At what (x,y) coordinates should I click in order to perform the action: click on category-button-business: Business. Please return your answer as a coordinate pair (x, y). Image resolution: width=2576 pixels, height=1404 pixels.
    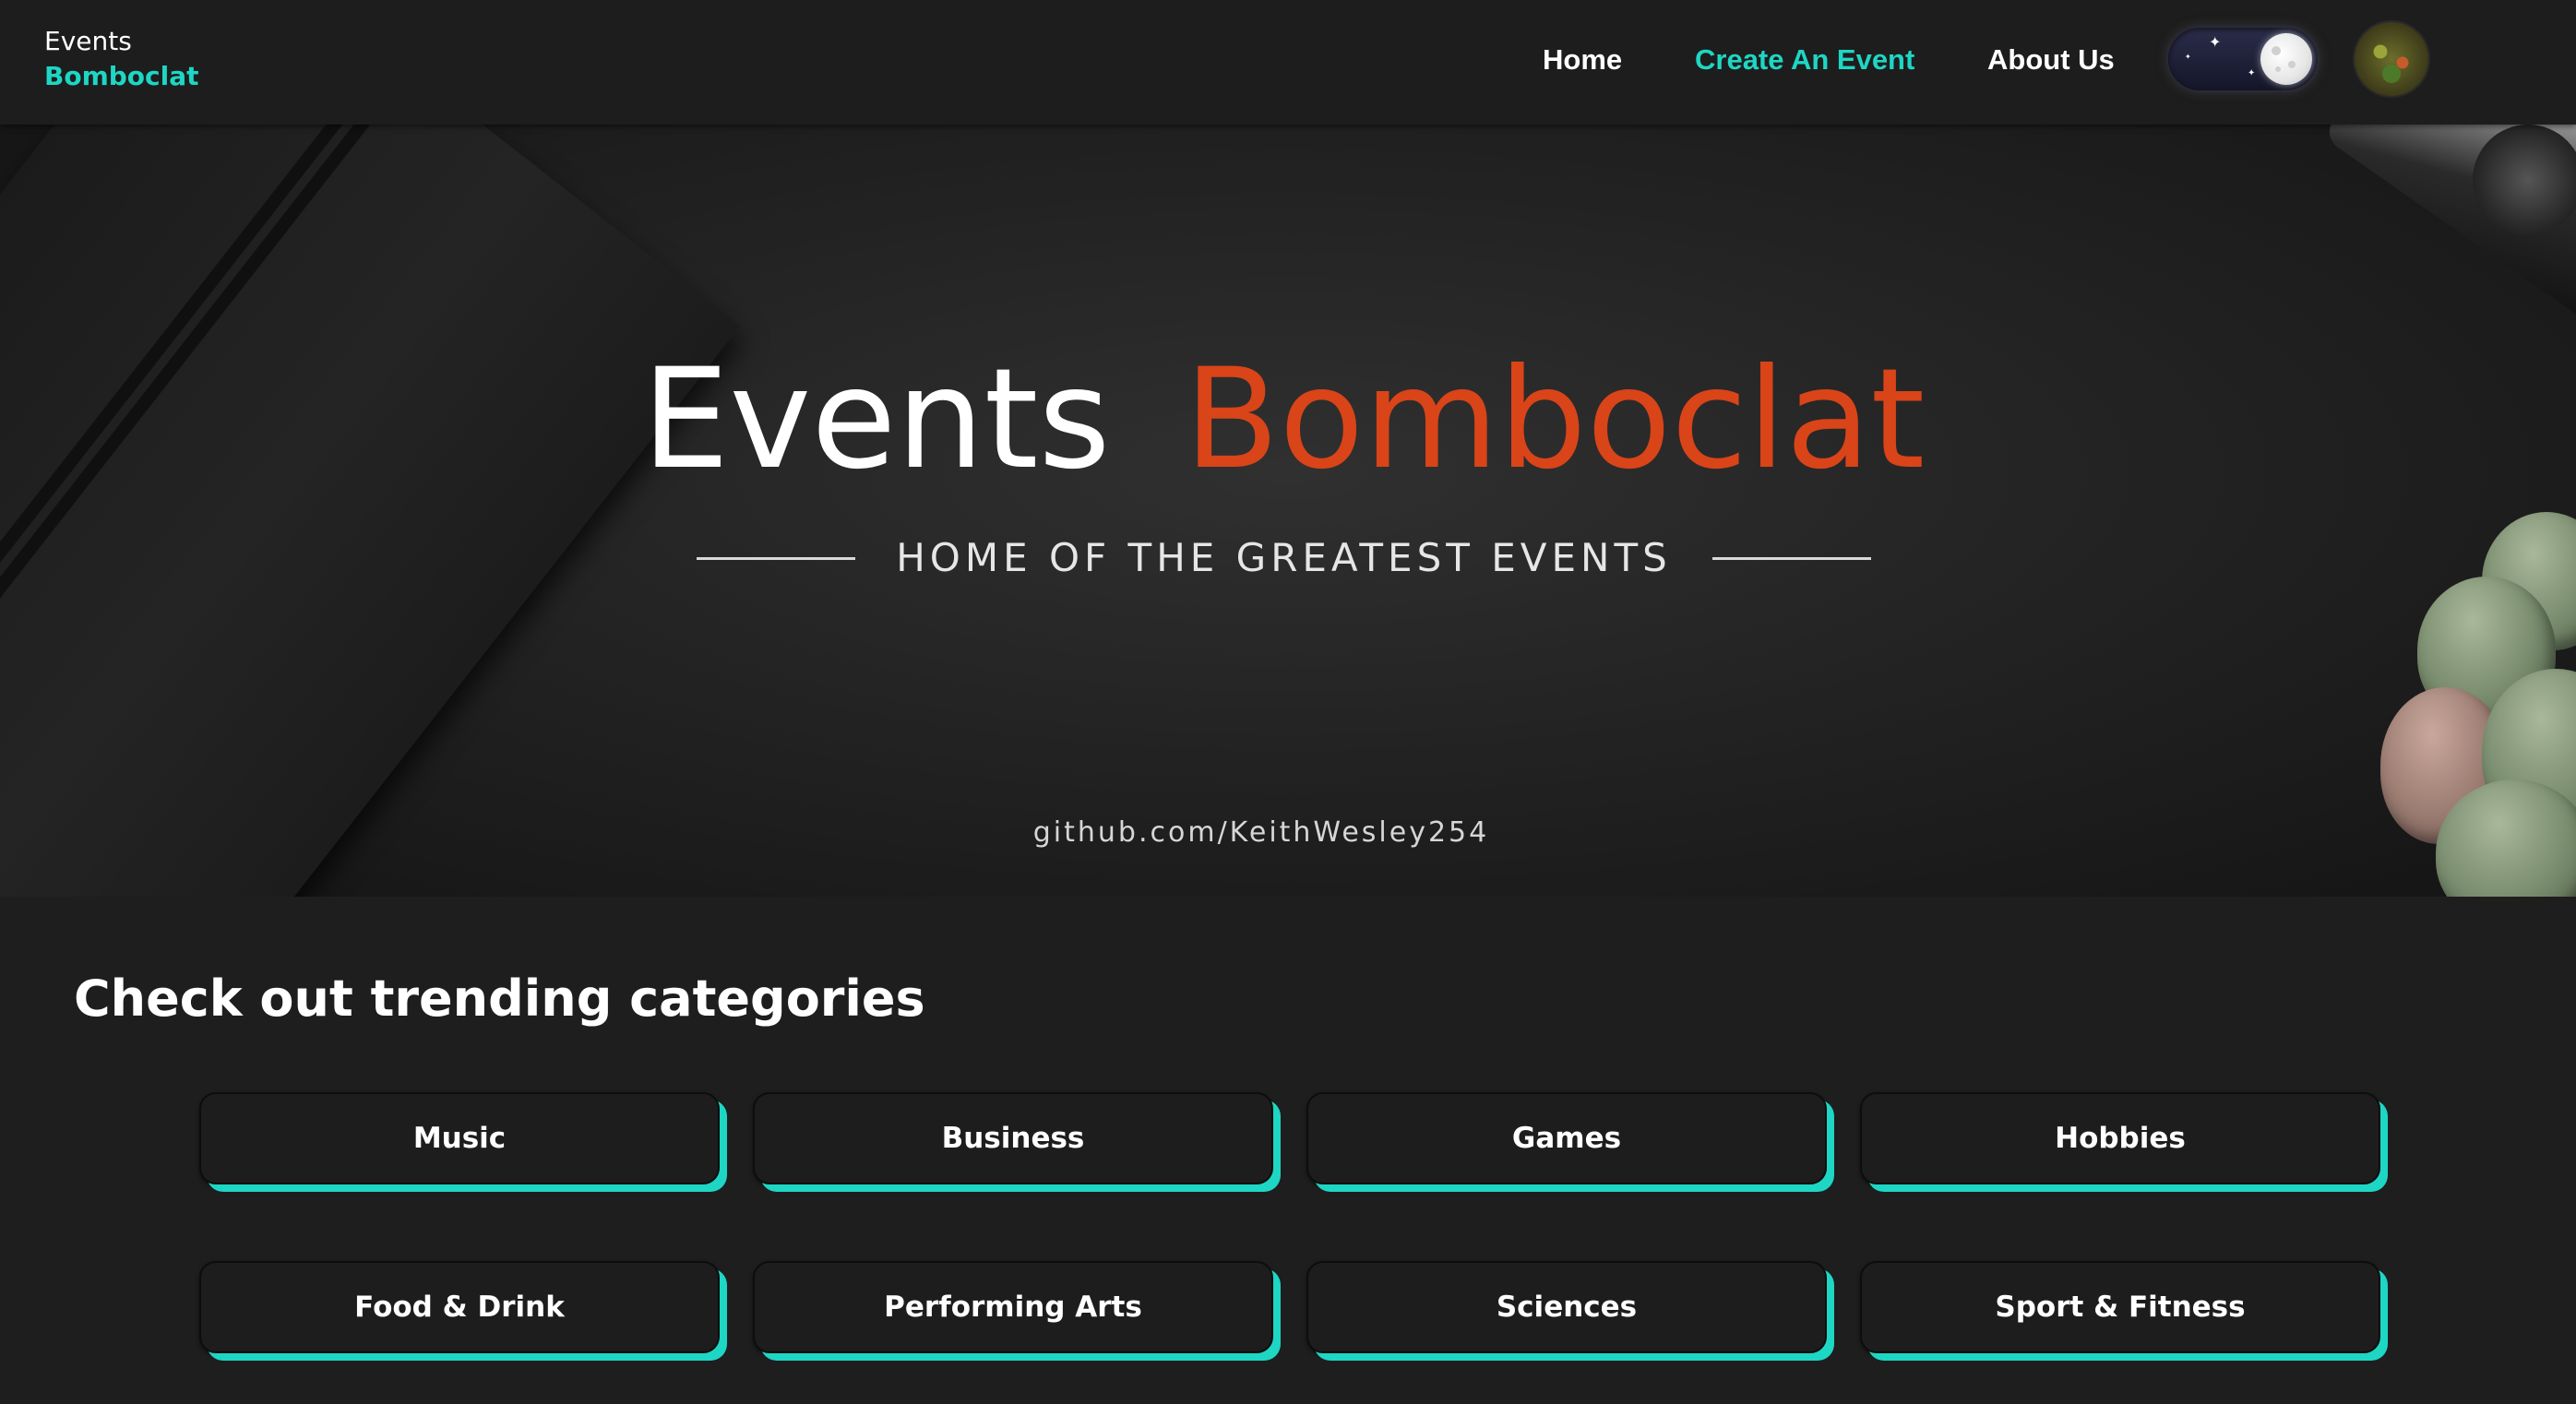
    Looking at the image, I should click on (1013, 1138).